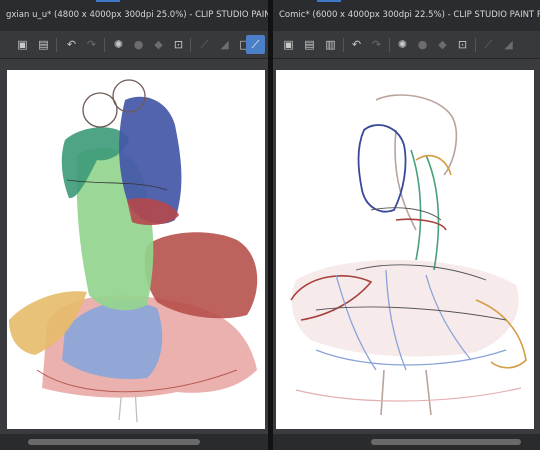 The image size is (540, 450). Describe the element at coordinates (425, 210) in the screenshot. I see `dress-outline` at that location.